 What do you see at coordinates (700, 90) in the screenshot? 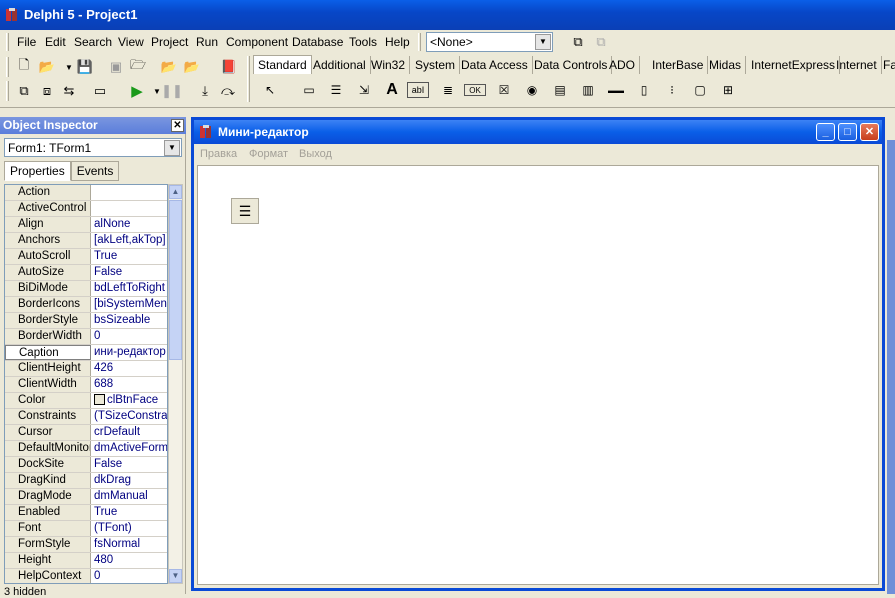
I see `panel-icon: ▢` at bounding box center [700, 90].